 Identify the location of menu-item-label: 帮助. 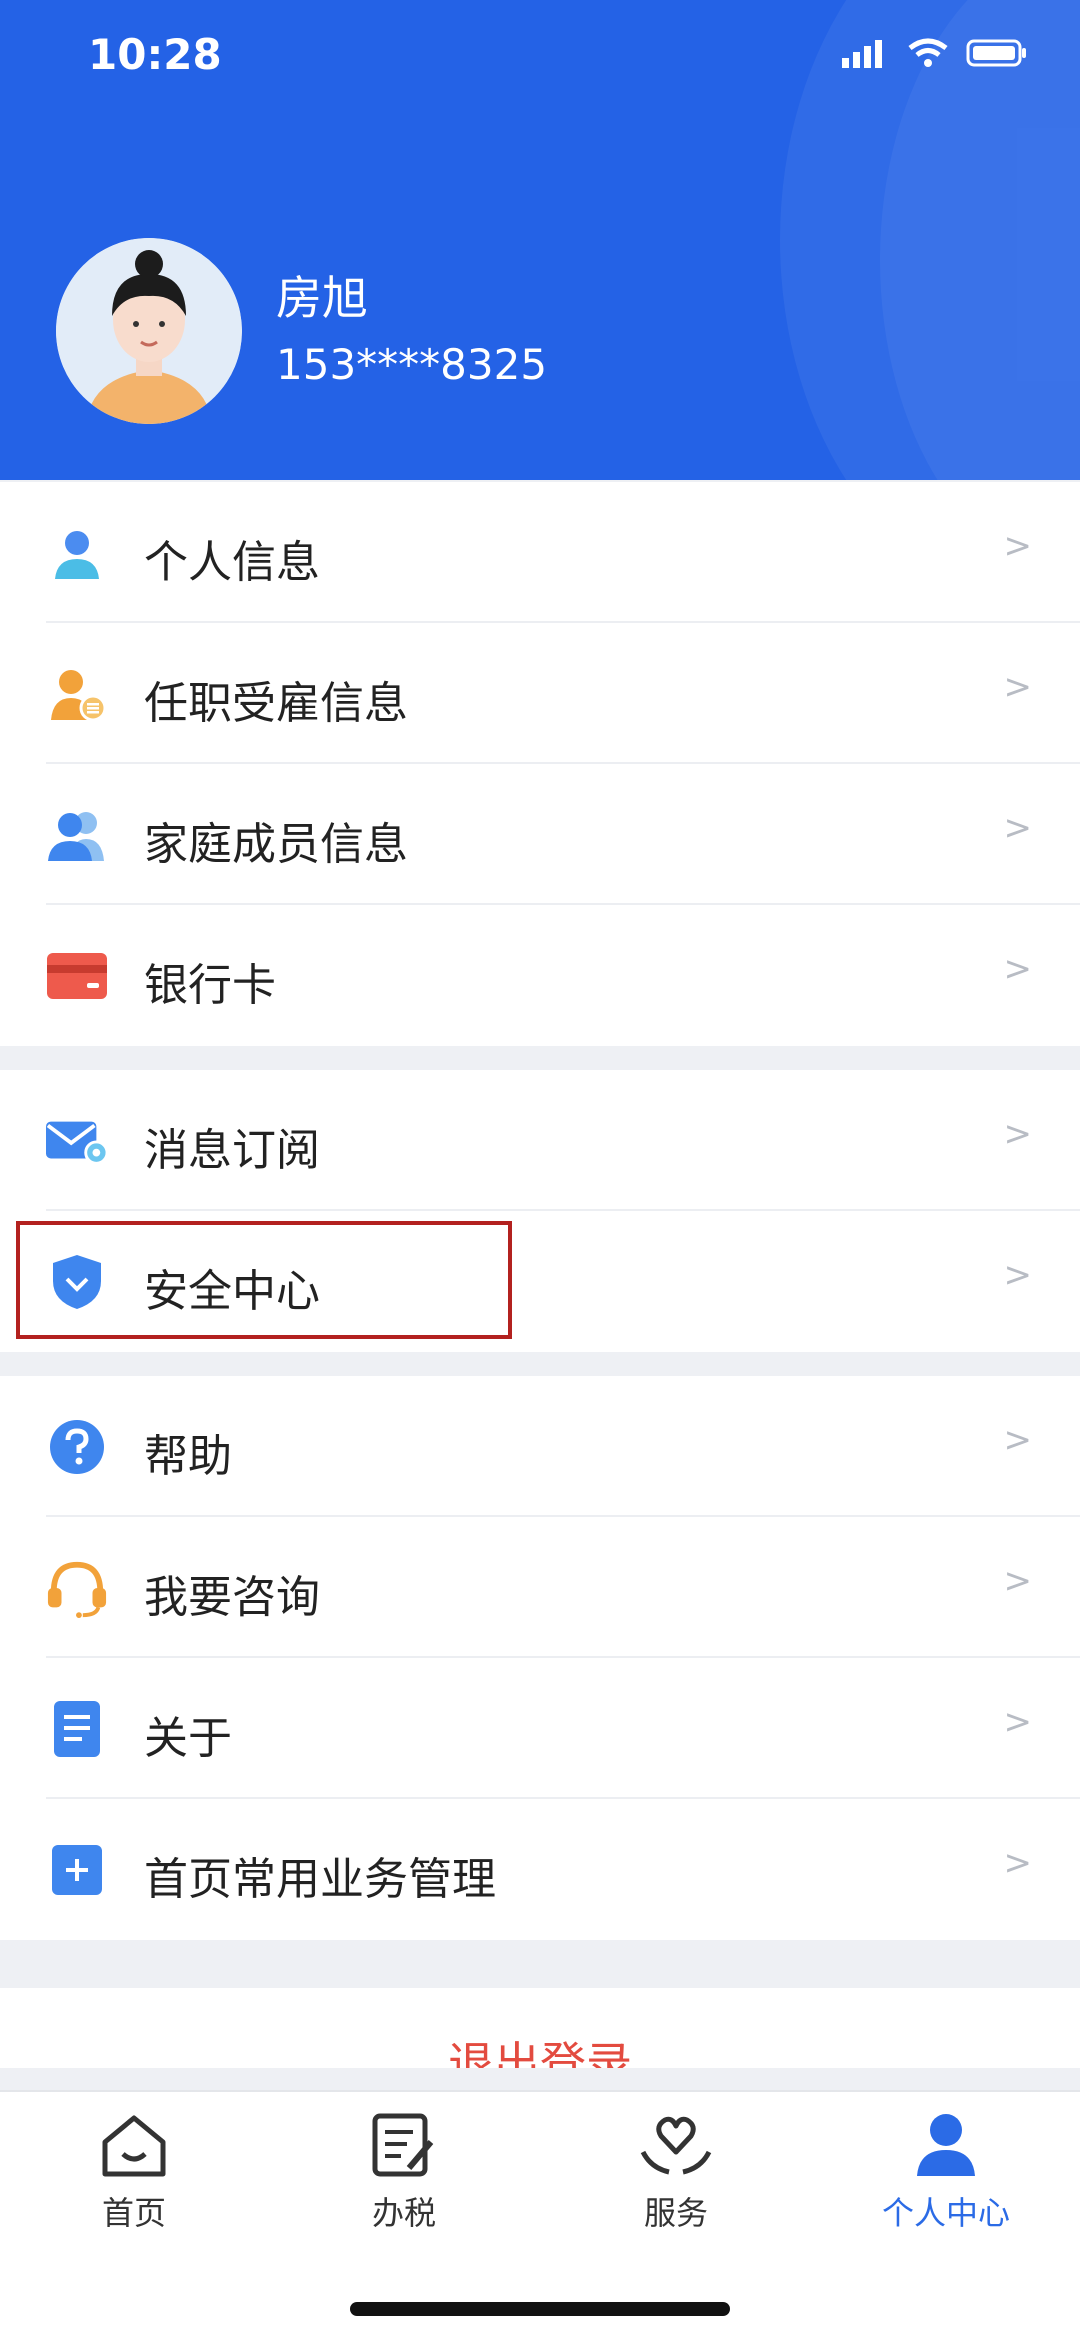
(188, 1456).